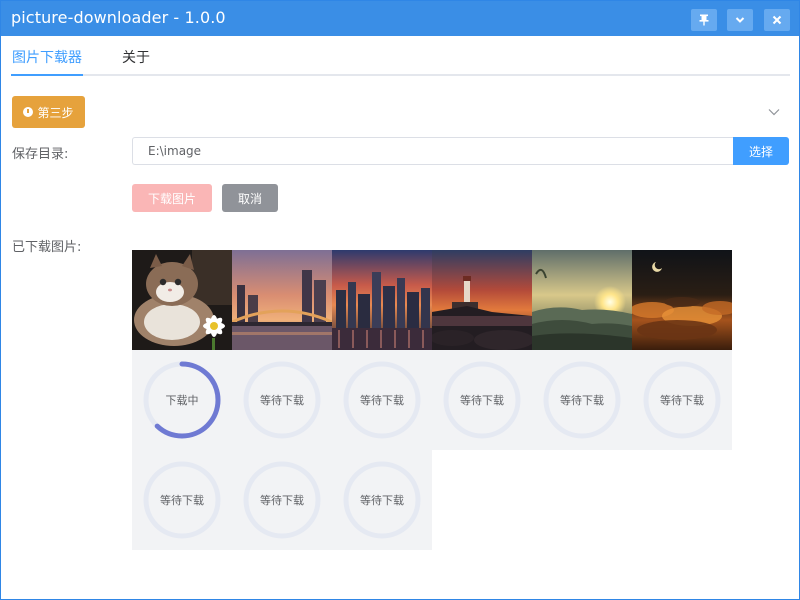 This screenshot has height=600, width=800. Describe the element at coordinates (28, 112) in the screenshot. I see `info-icon` at that location.